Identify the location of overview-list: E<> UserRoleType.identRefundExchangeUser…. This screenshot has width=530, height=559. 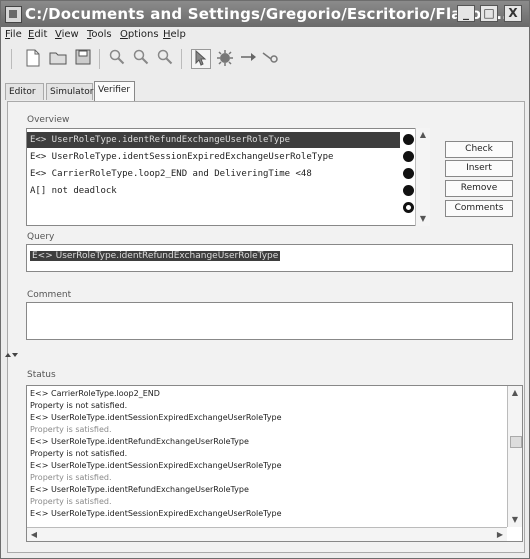
(221, 177).